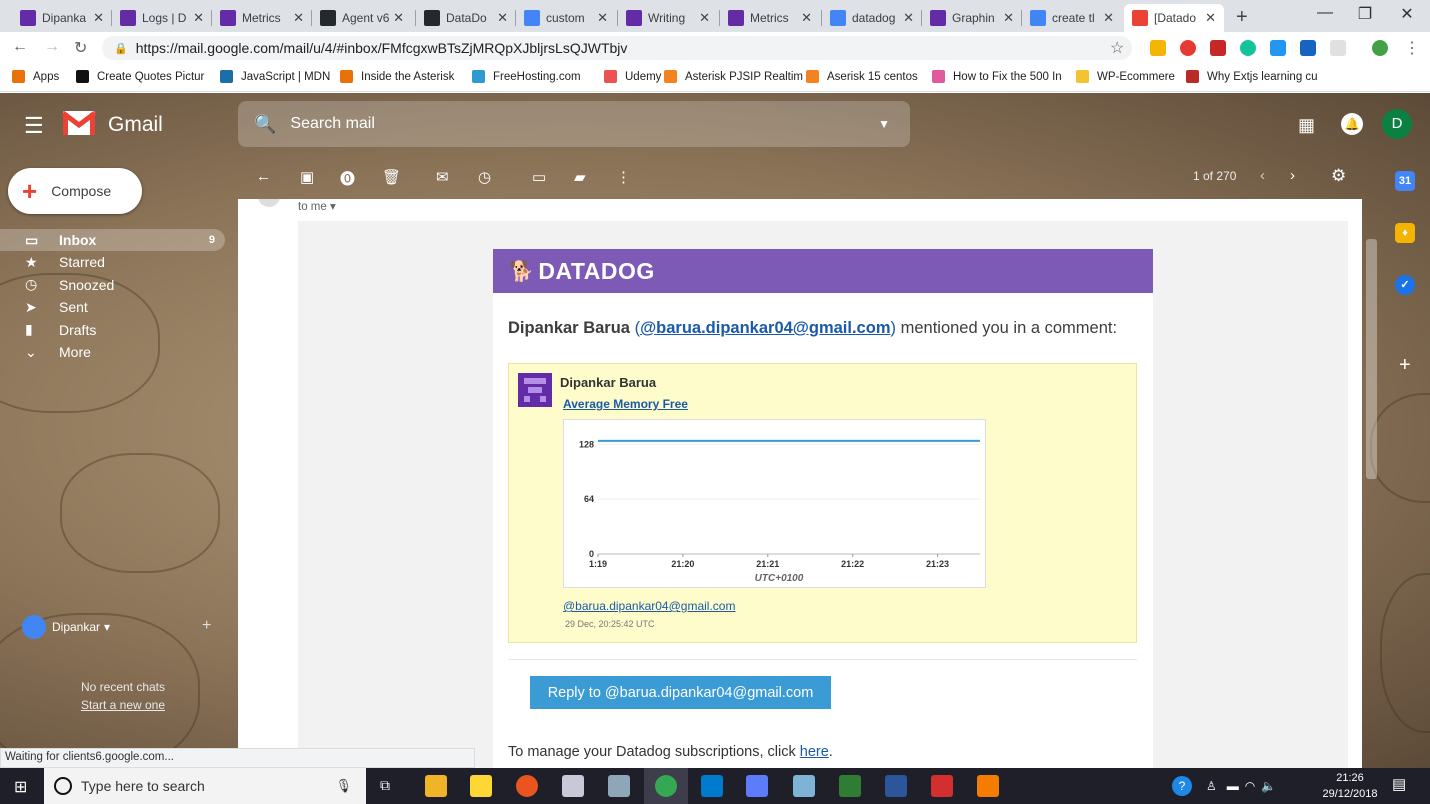 Image resolution: width=1430 pixels, height=804 pixels. Describe the element at coordinates (1242, 17) in the screenshot. I see `new-tab-button: +` at that location.